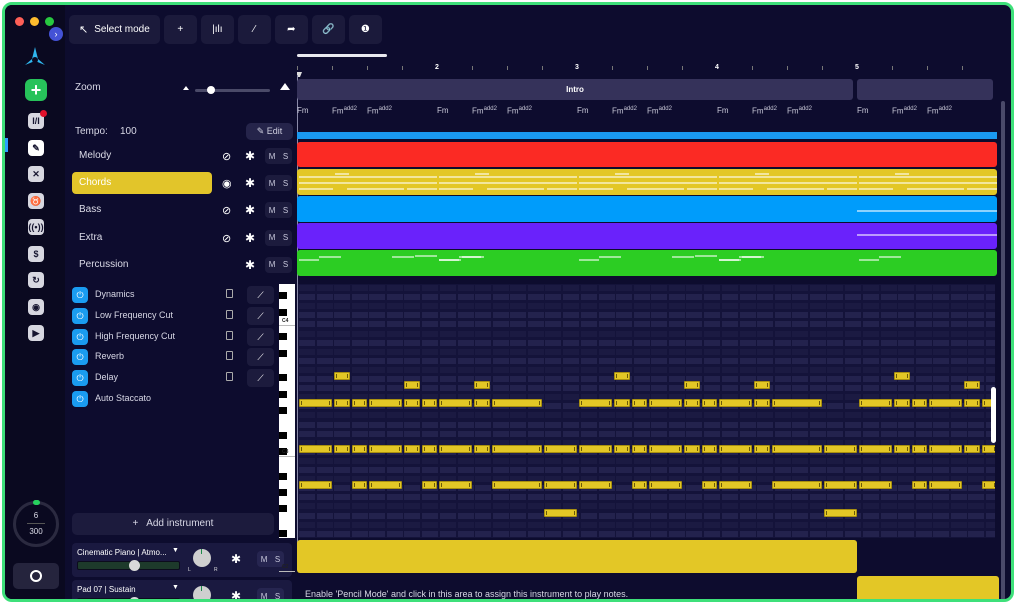  What do you see at coordinates (1003, 350) in the screenshot?
I see `vertical-scrollbar-track` at bounding box center [1003, 350].